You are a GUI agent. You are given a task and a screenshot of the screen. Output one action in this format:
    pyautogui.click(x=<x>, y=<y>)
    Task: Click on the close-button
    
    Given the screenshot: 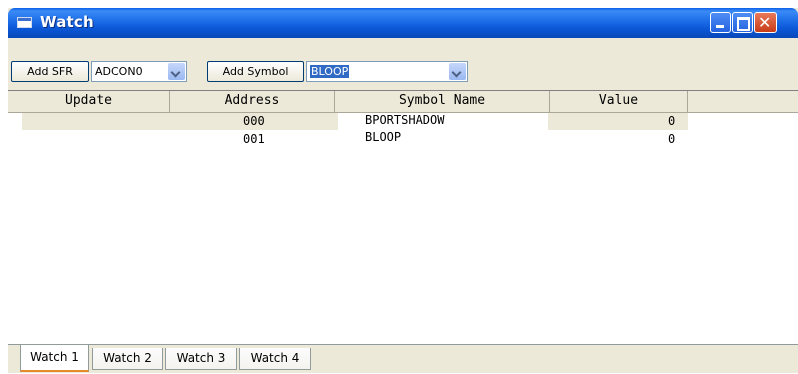 What is the action you would take?
    pyautogui.click(x=765, y=22)
    